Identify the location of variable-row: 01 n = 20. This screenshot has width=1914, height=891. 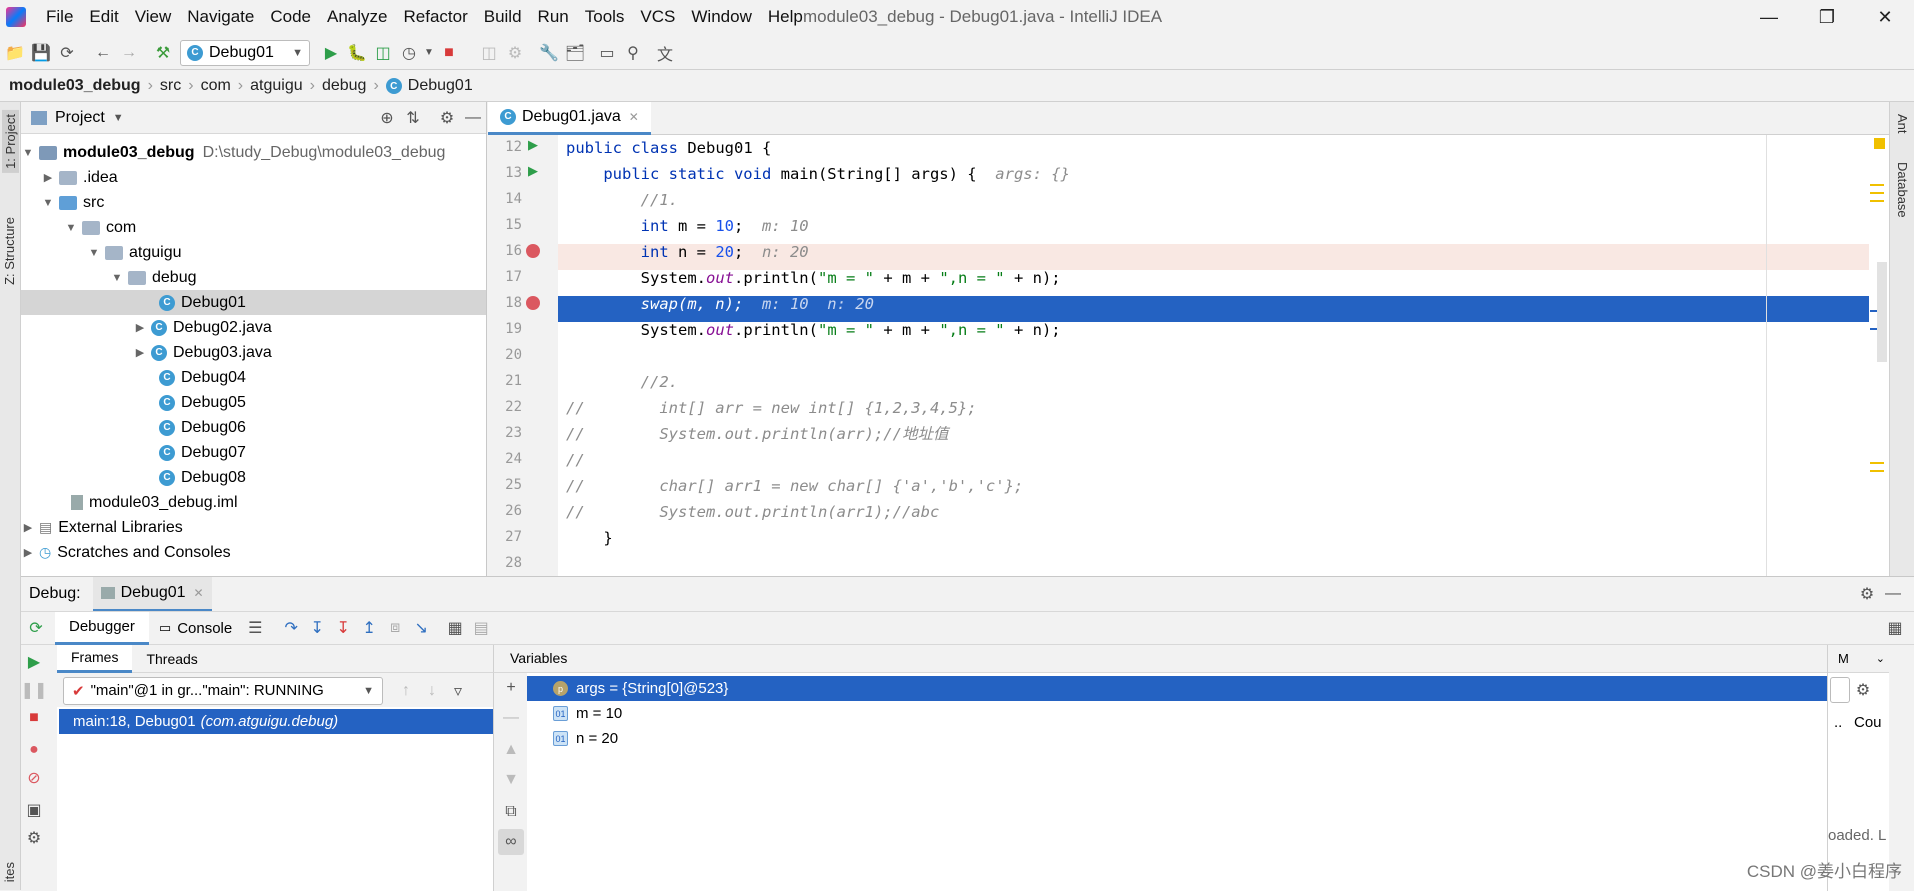
(585, 738).